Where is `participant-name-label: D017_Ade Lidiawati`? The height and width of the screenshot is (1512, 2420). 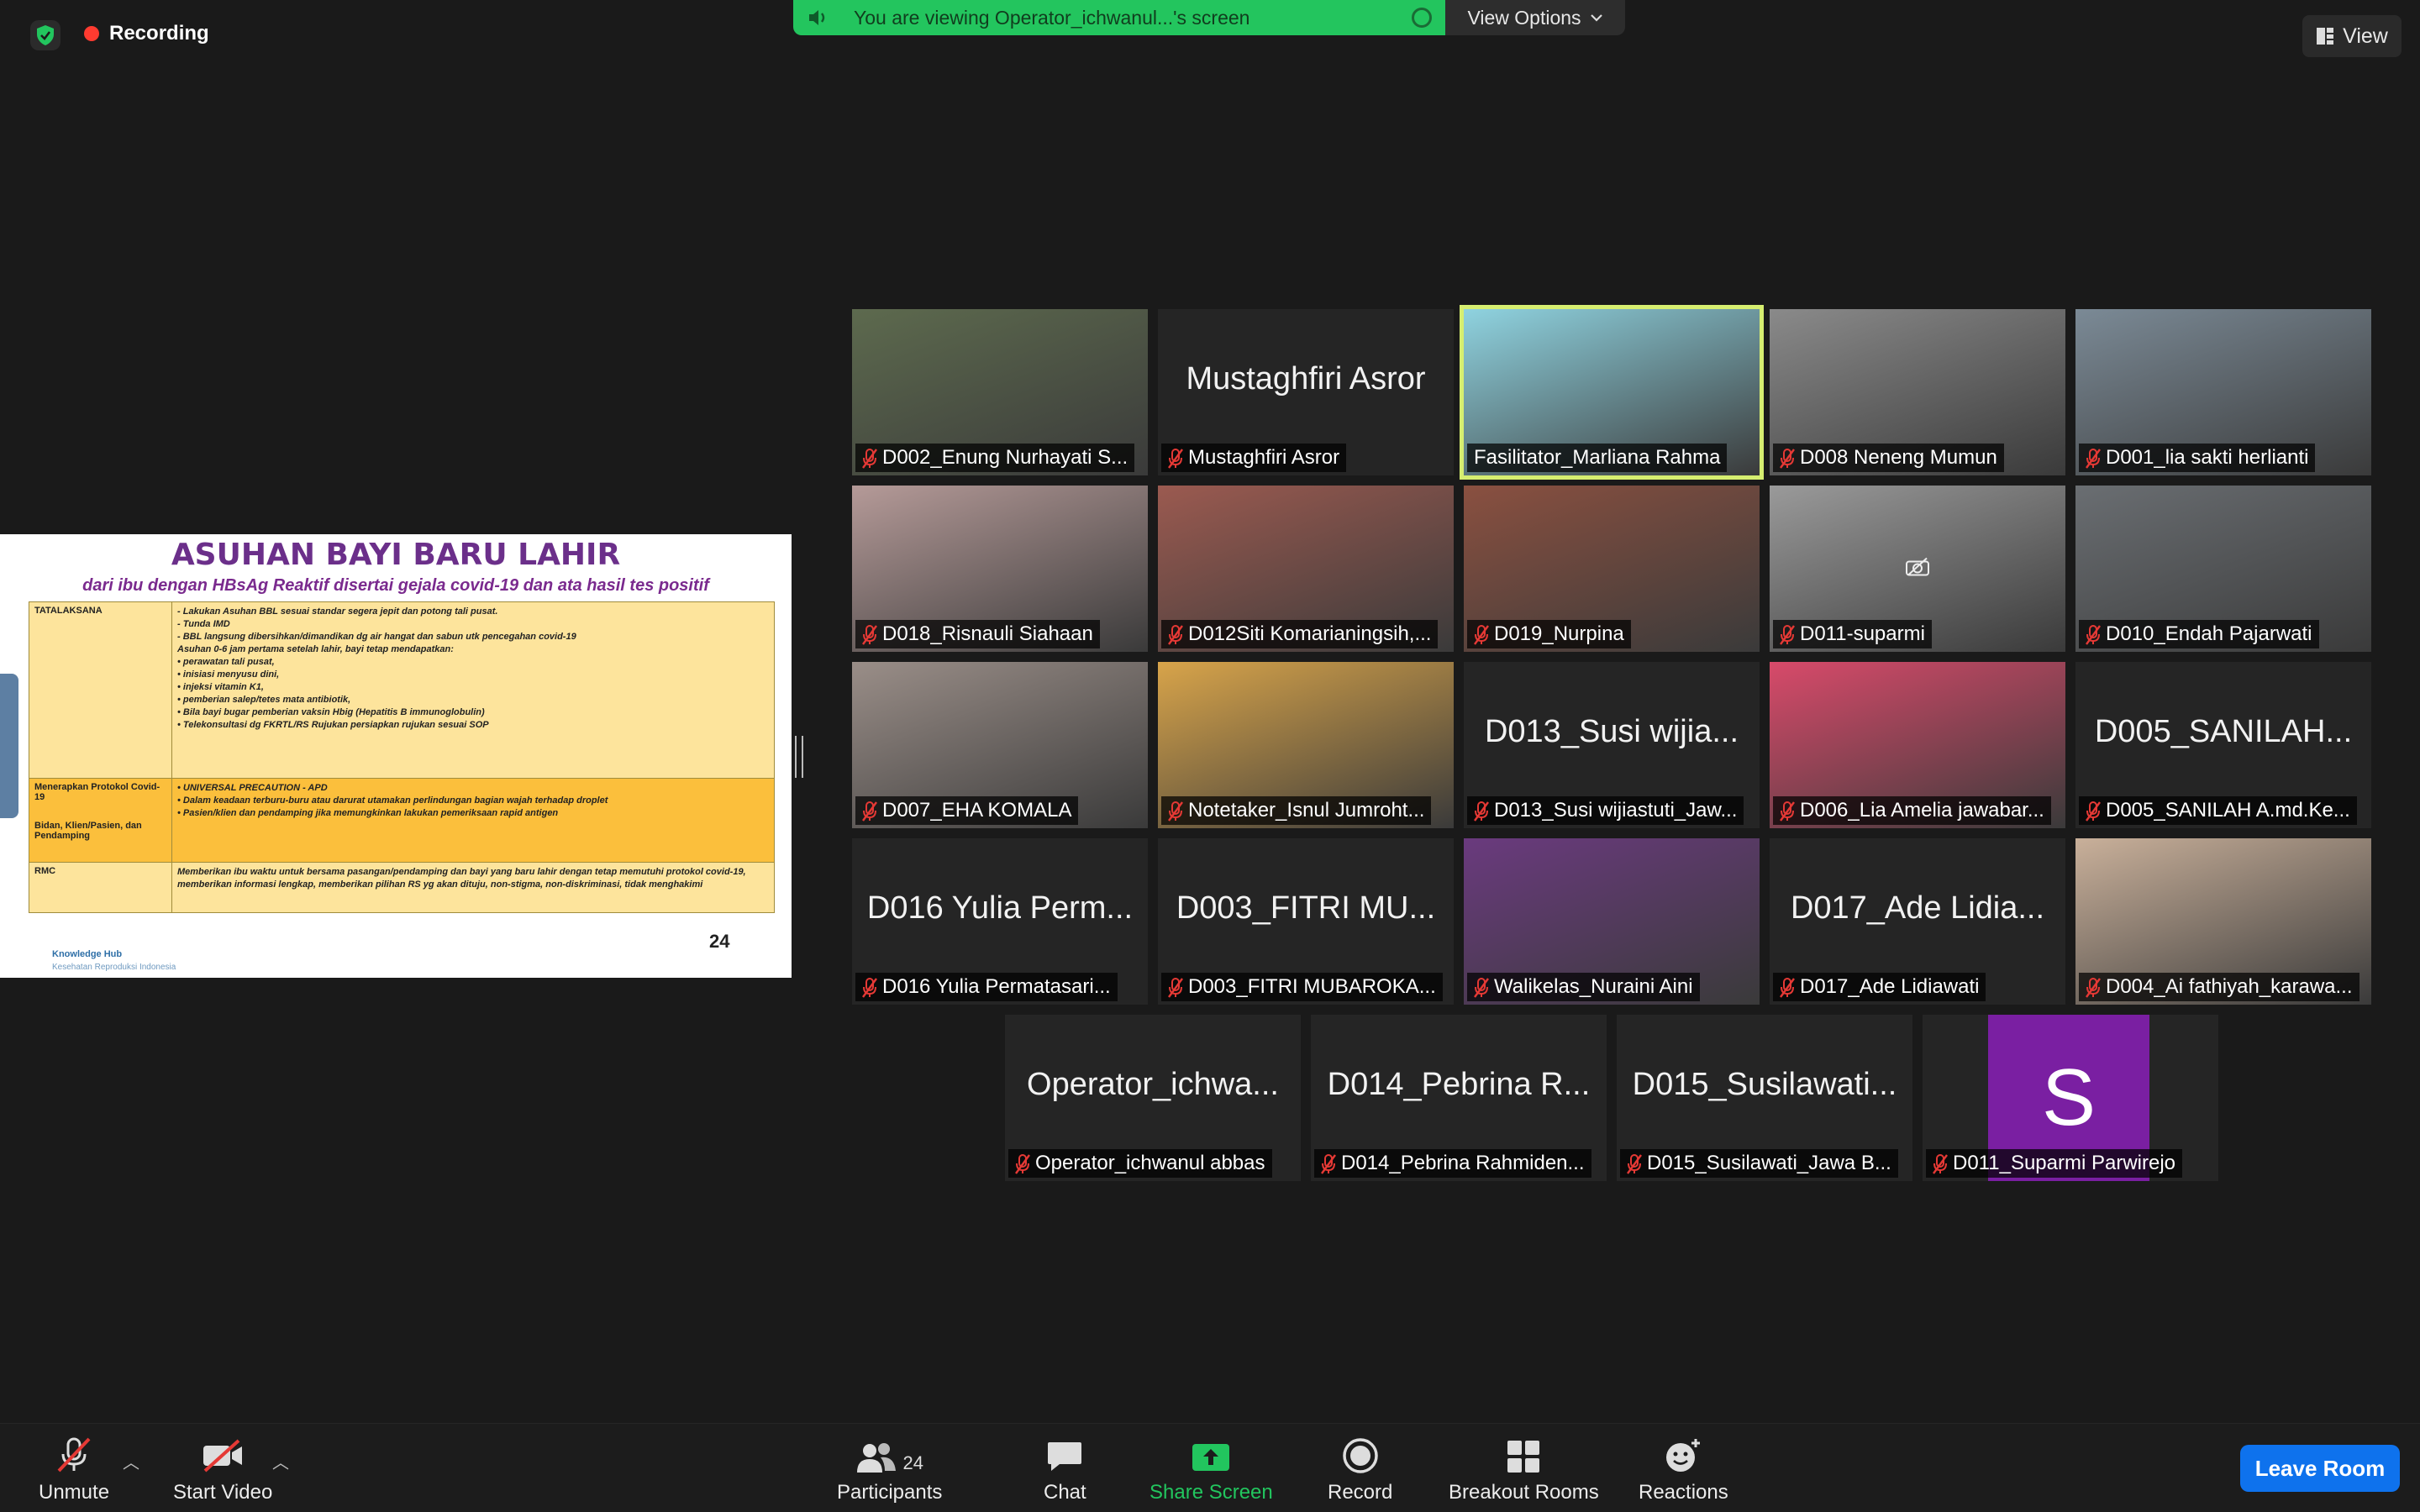
participant-name-label: D017_Ade Lidiawati is located at coordinates (1879, 987).